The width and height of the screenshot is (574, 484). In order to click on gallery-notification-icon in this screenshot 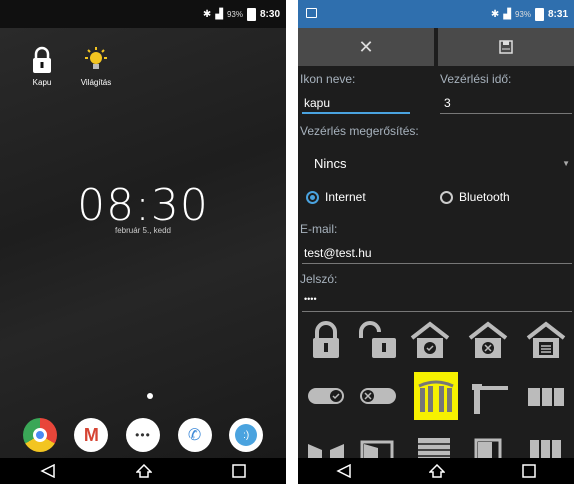, I will do `click(311, 13)`.